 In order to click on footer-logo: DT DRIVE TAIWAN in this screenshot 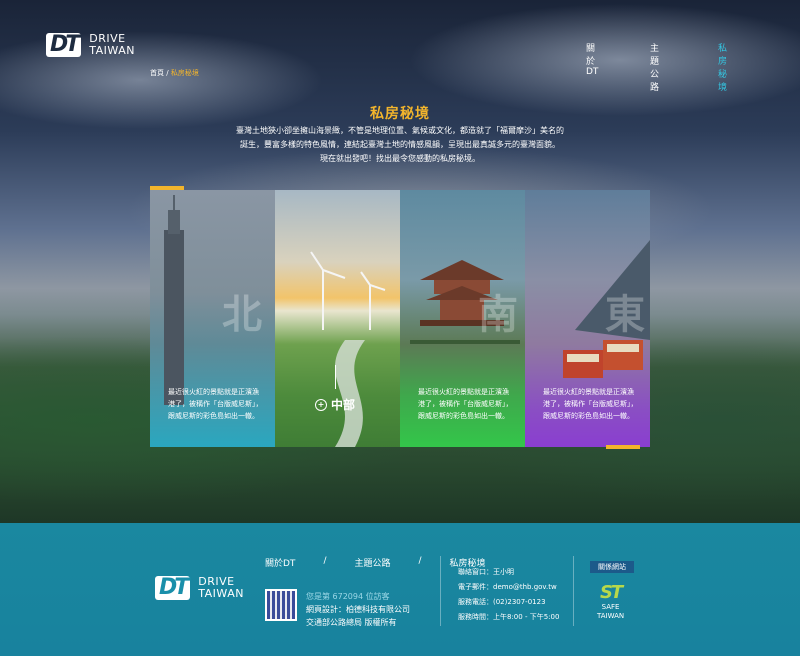, I will do `click(199, 588)`.